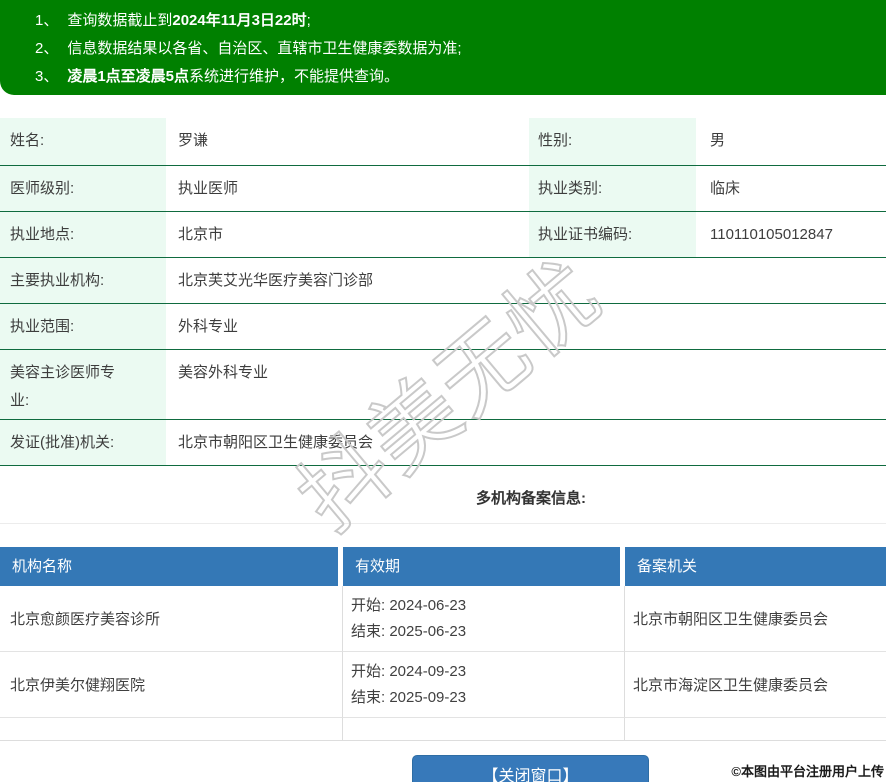 This screenshot has height=782, width=886. What do you see at coordinates (239, 20) in the screenshot?
I see `notice-text-bold: 2024年11月3日22时` at bounding box center [239, 20].